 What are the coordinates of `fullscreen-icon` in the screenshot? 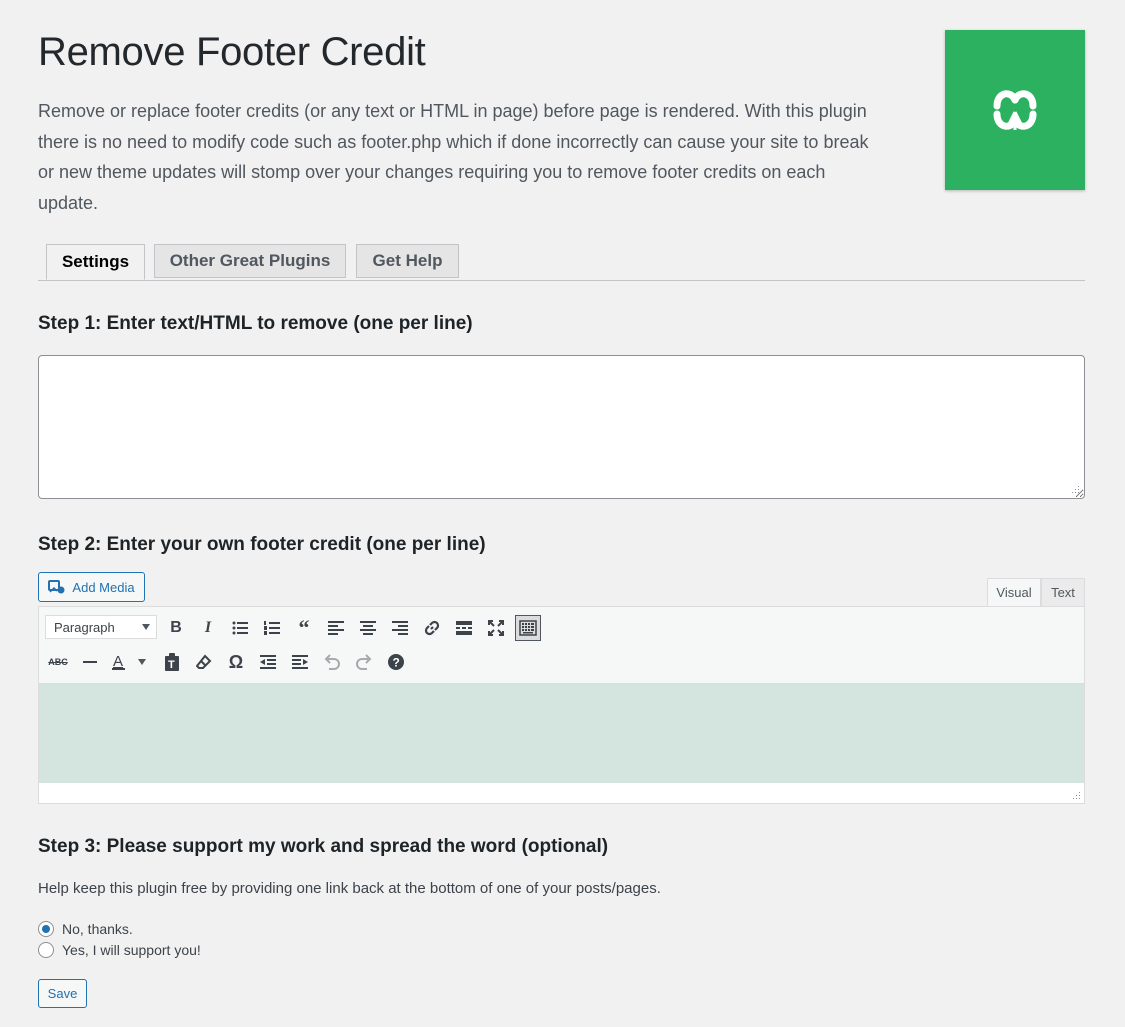 It's located at (496, 628).